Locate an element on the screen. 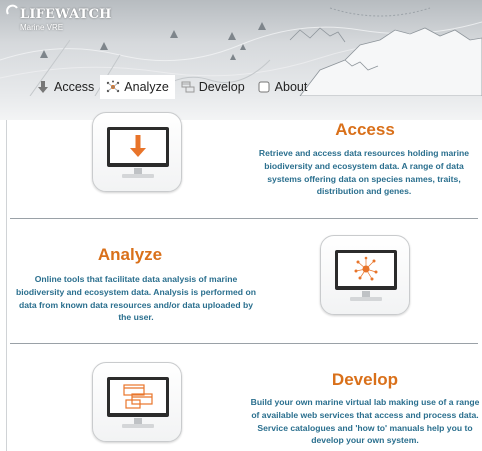 This screenshot has height=451, width=482. main-nav: Access Analyze Develop About is located at coordinates (171, 87).